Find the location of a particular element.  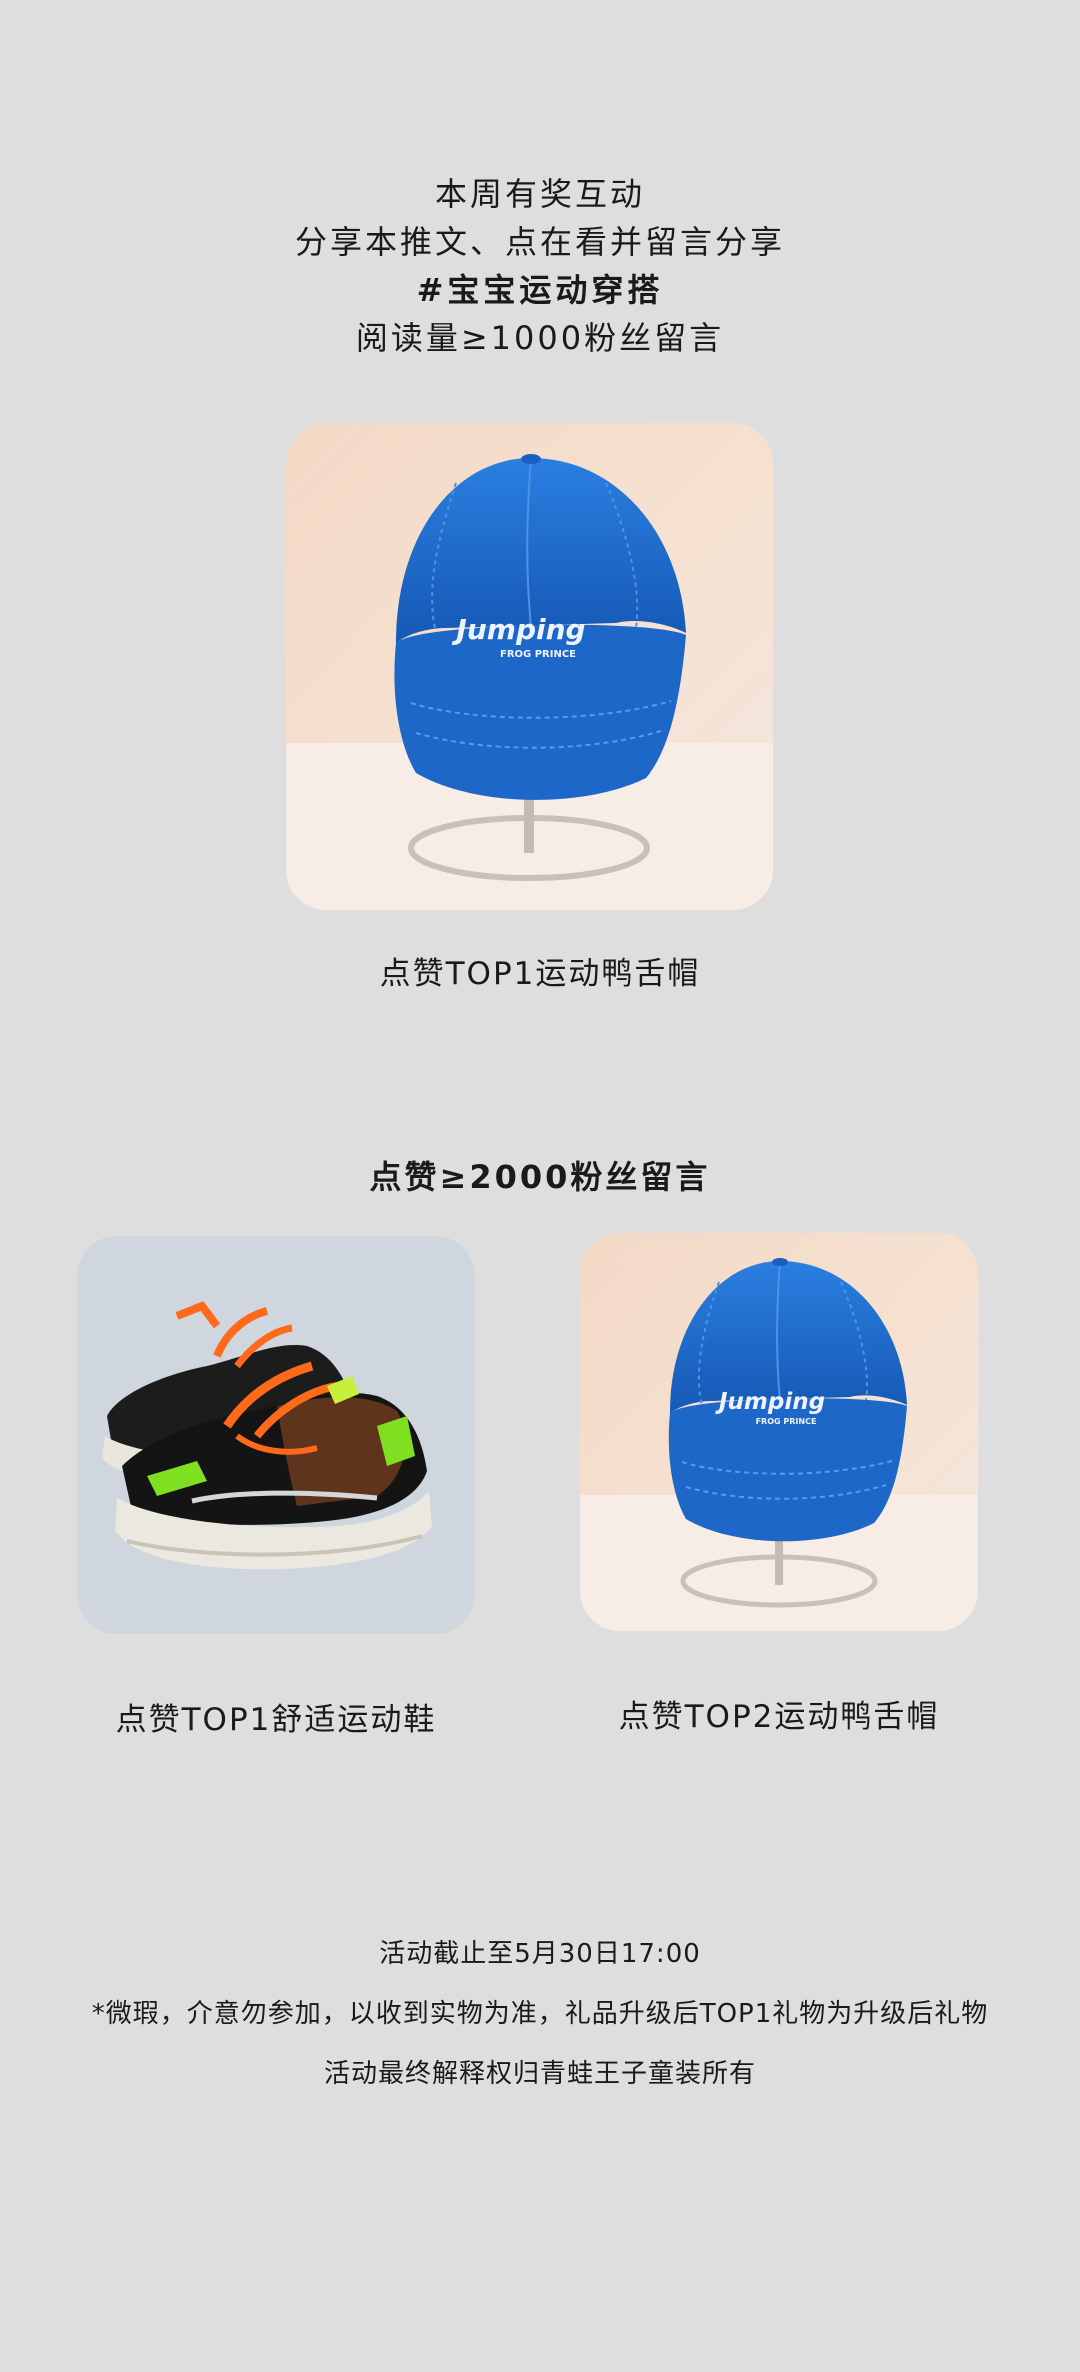

shoe-photo is located at coordinates (276, 1435).